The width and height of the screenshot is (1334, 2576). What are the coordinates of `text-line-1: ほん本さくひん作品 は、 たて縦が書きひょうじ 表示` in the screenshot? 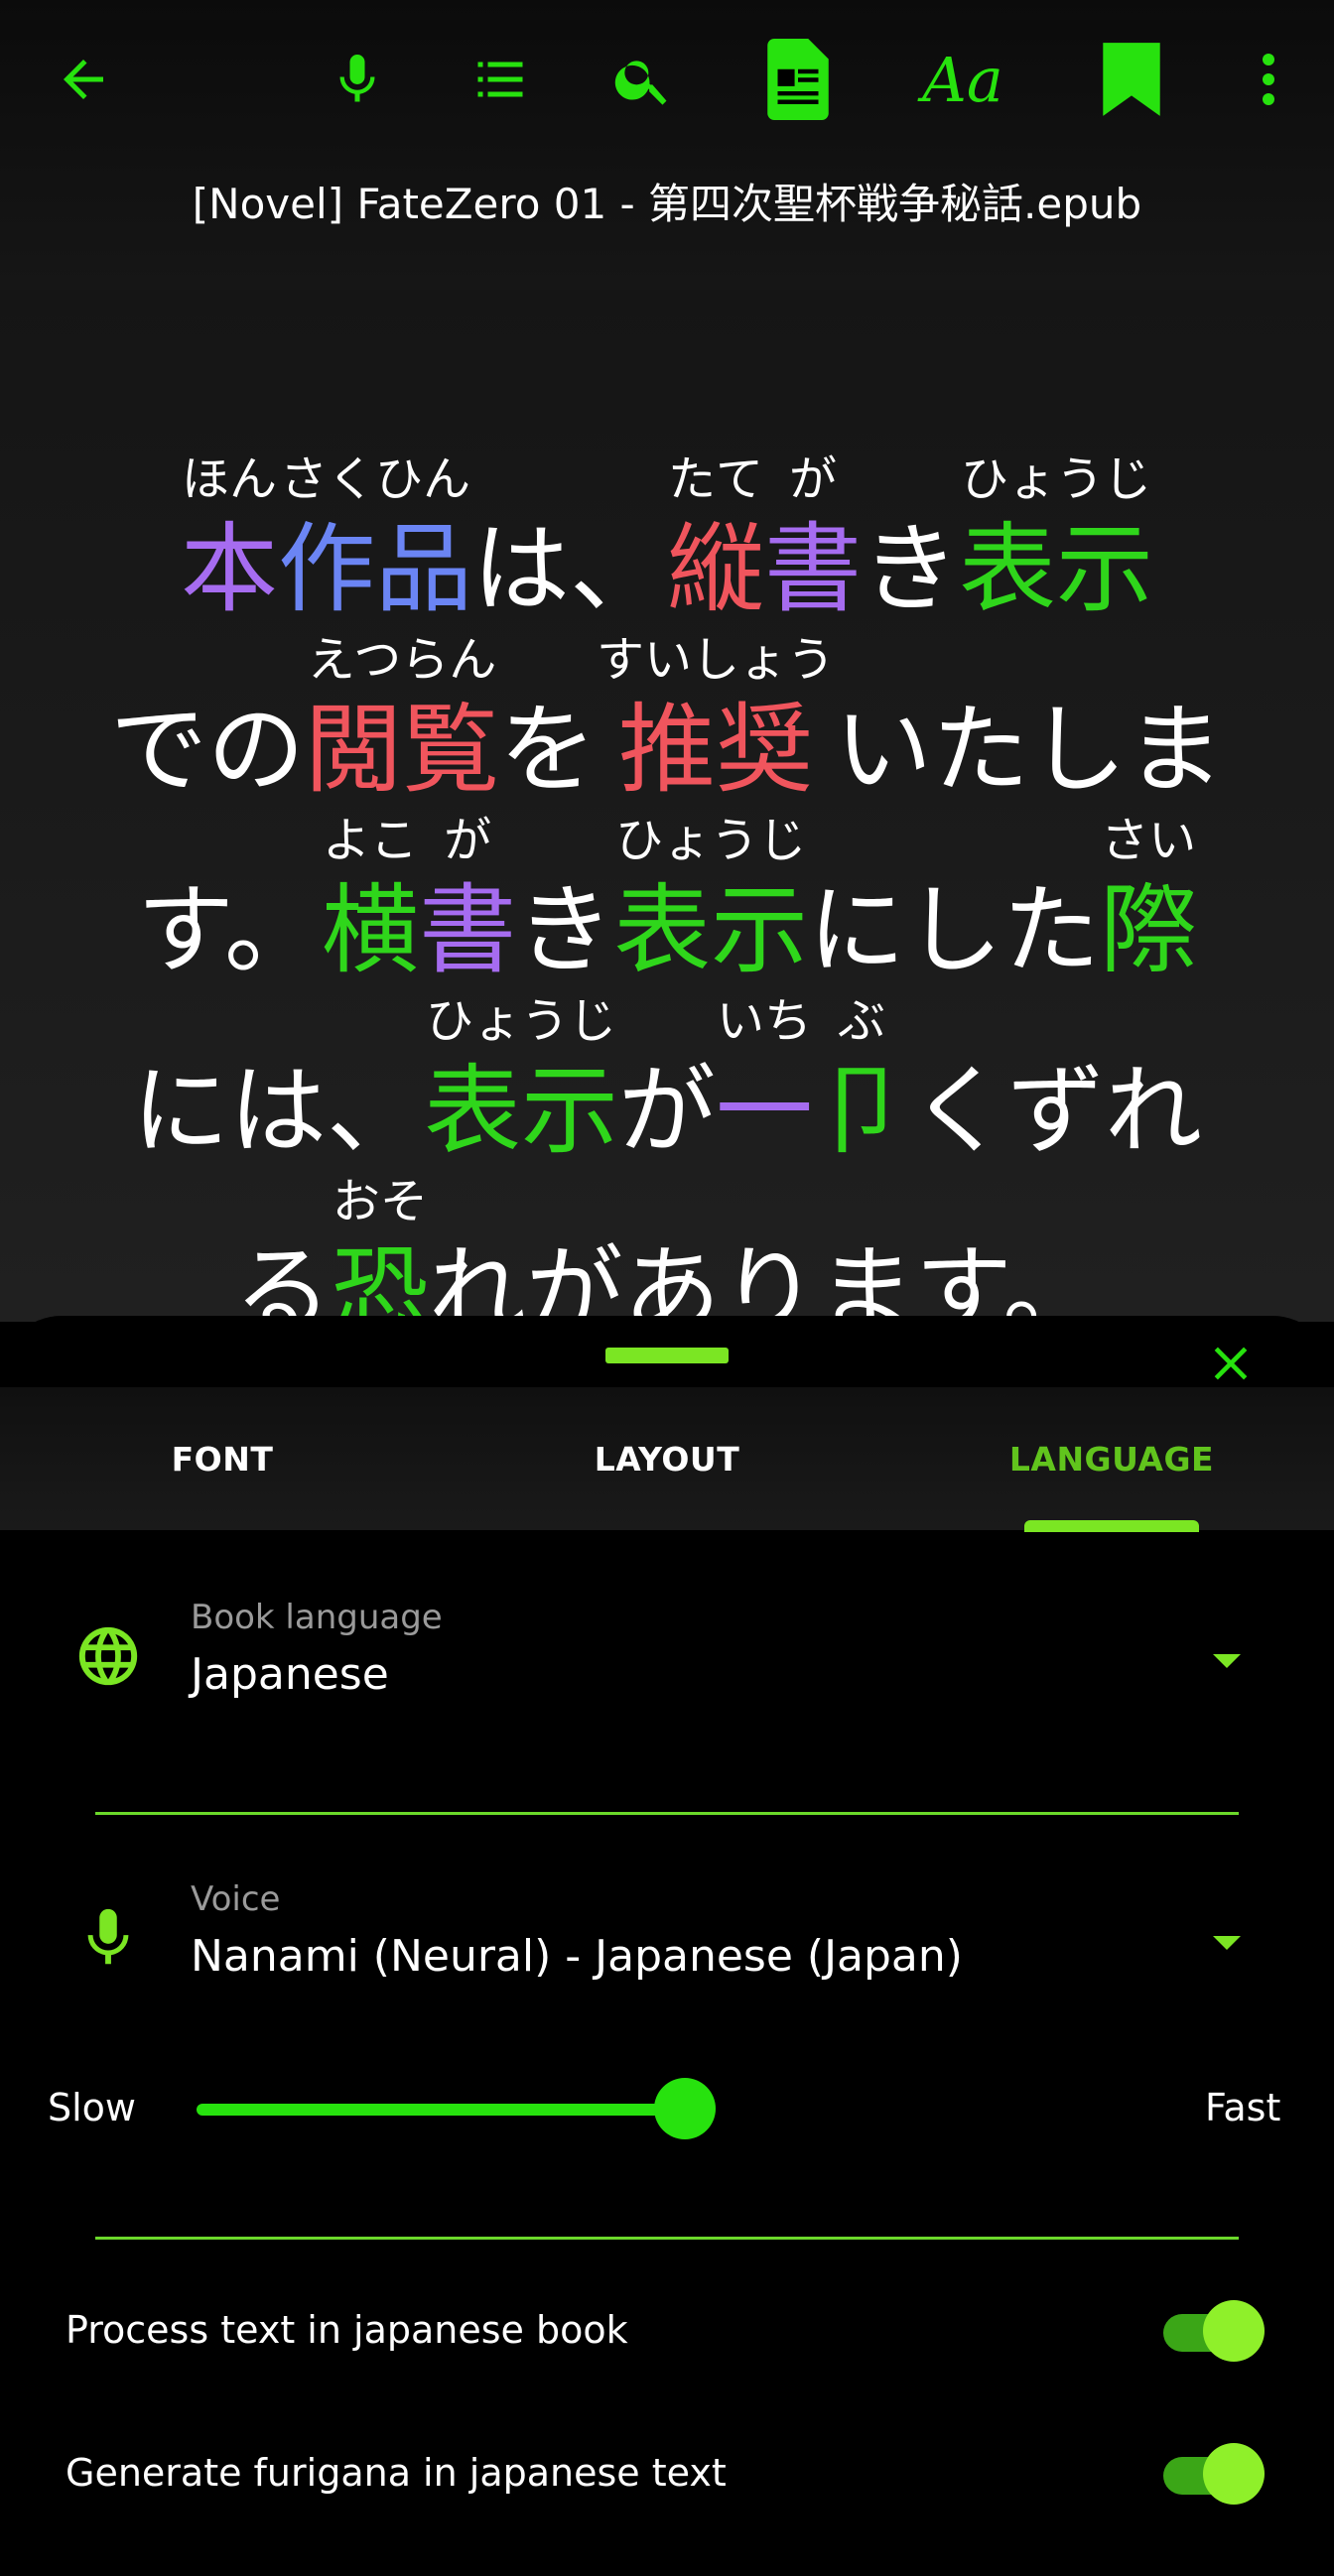 It's located at (667, 539).